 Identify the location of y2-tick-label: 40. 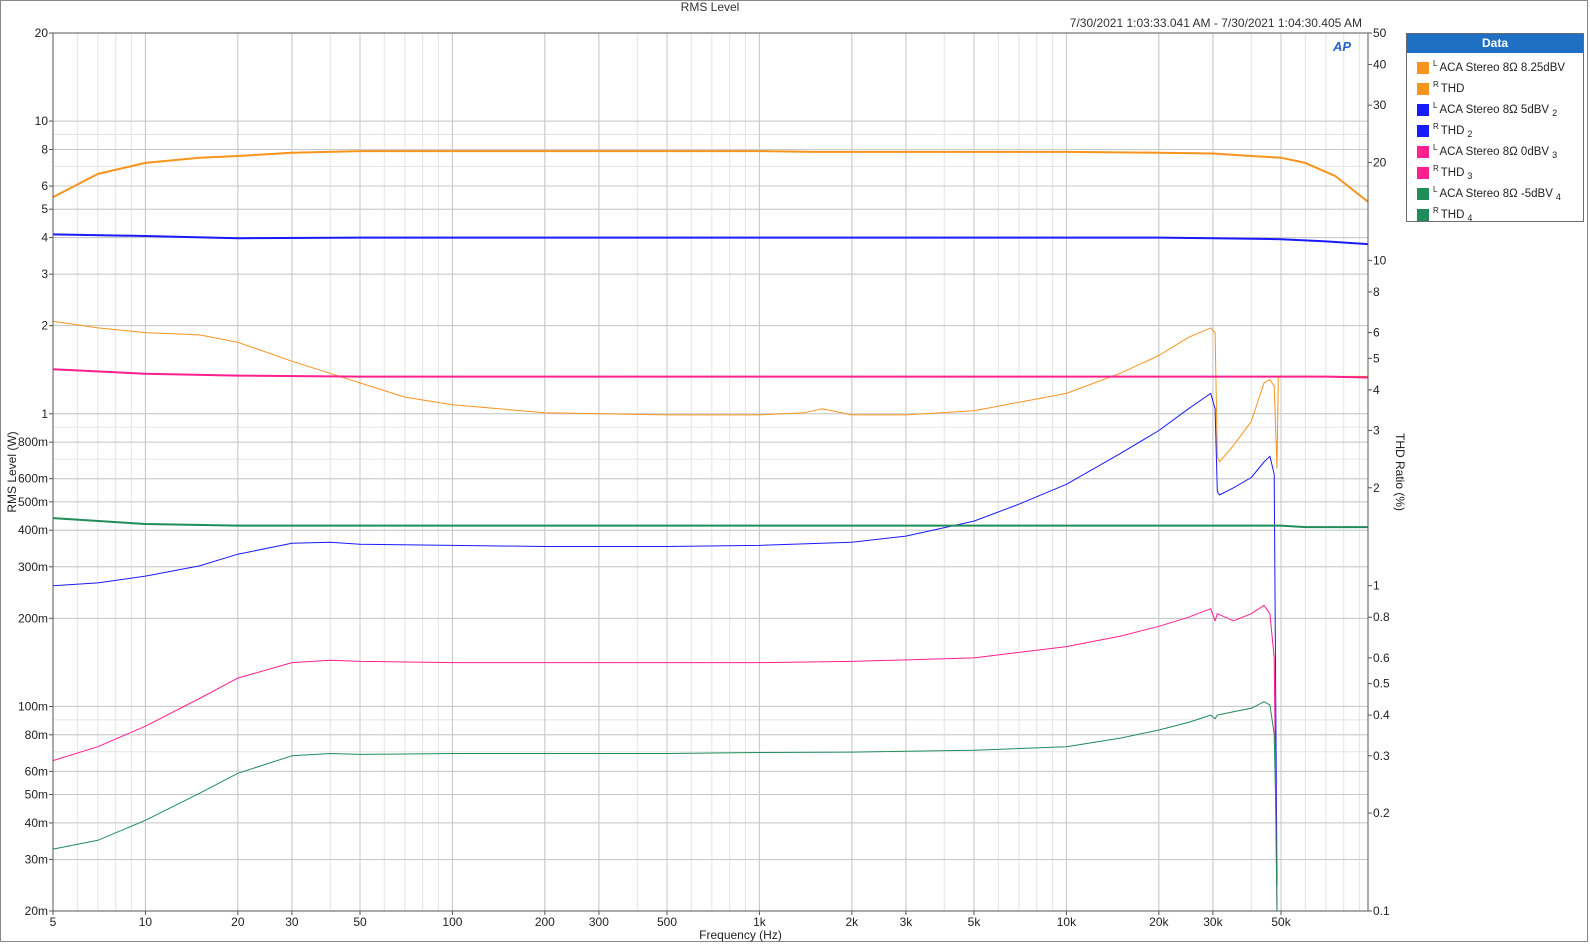
(1380, 65).